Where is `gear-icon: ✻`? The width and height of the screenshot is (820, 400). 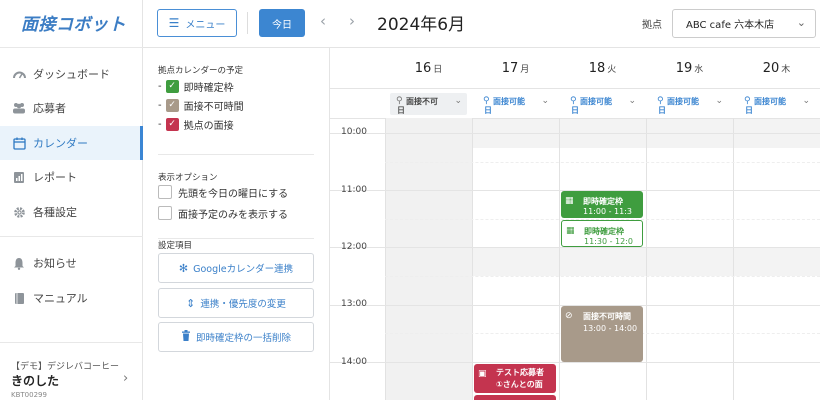
gear-icon: ✻ is located at coordinates (183, 268).